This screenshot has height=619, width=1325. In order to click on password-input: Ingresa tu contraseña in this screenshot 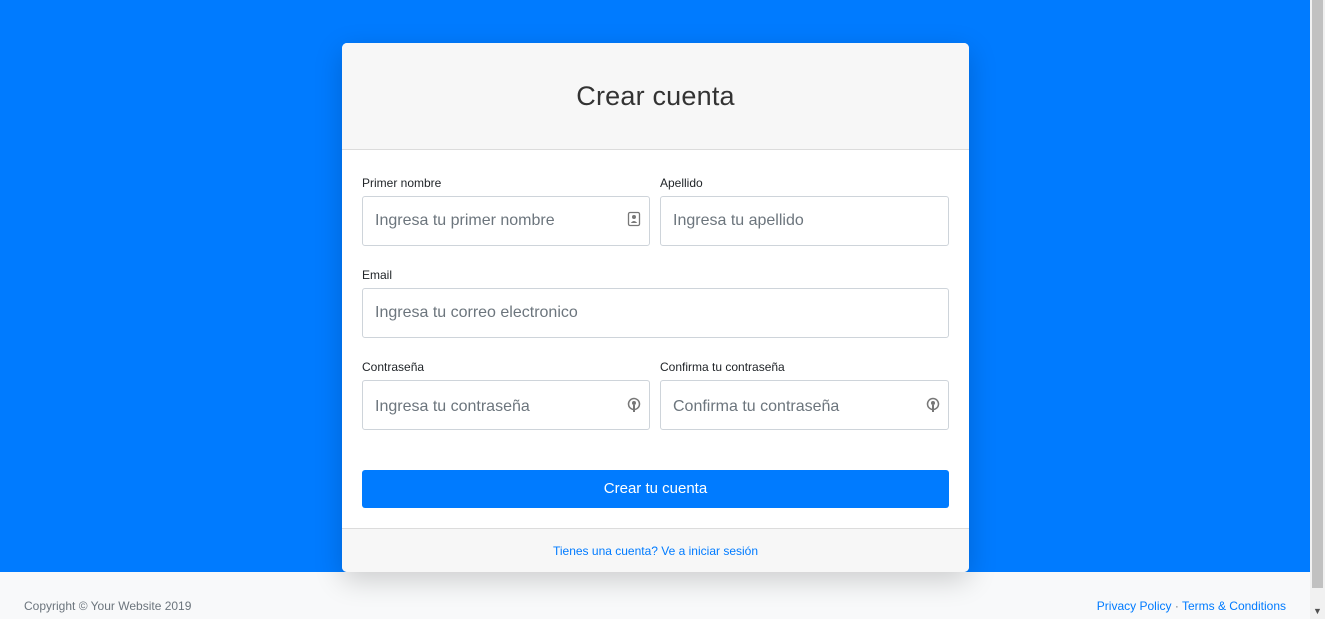, I will do `click(506, 405)`.